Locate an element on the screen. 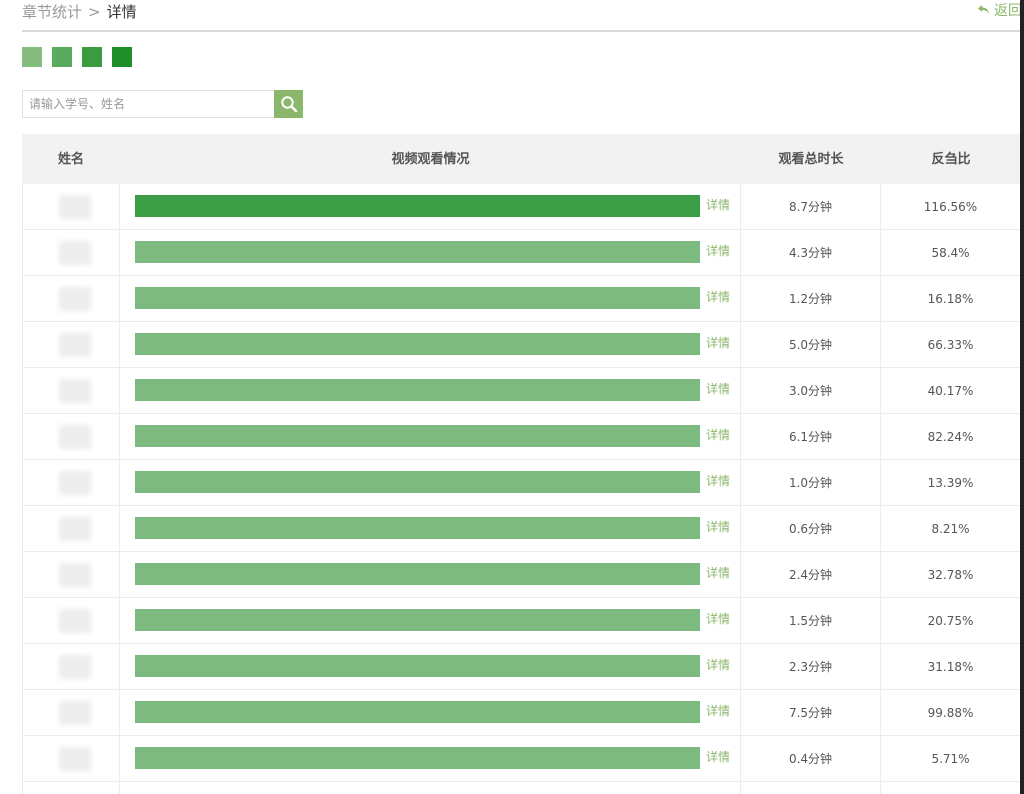 The width and height of the screenshot is (1024, 794). watch-time-cell: 3.0分钟 is located at coordinates (811, 390).